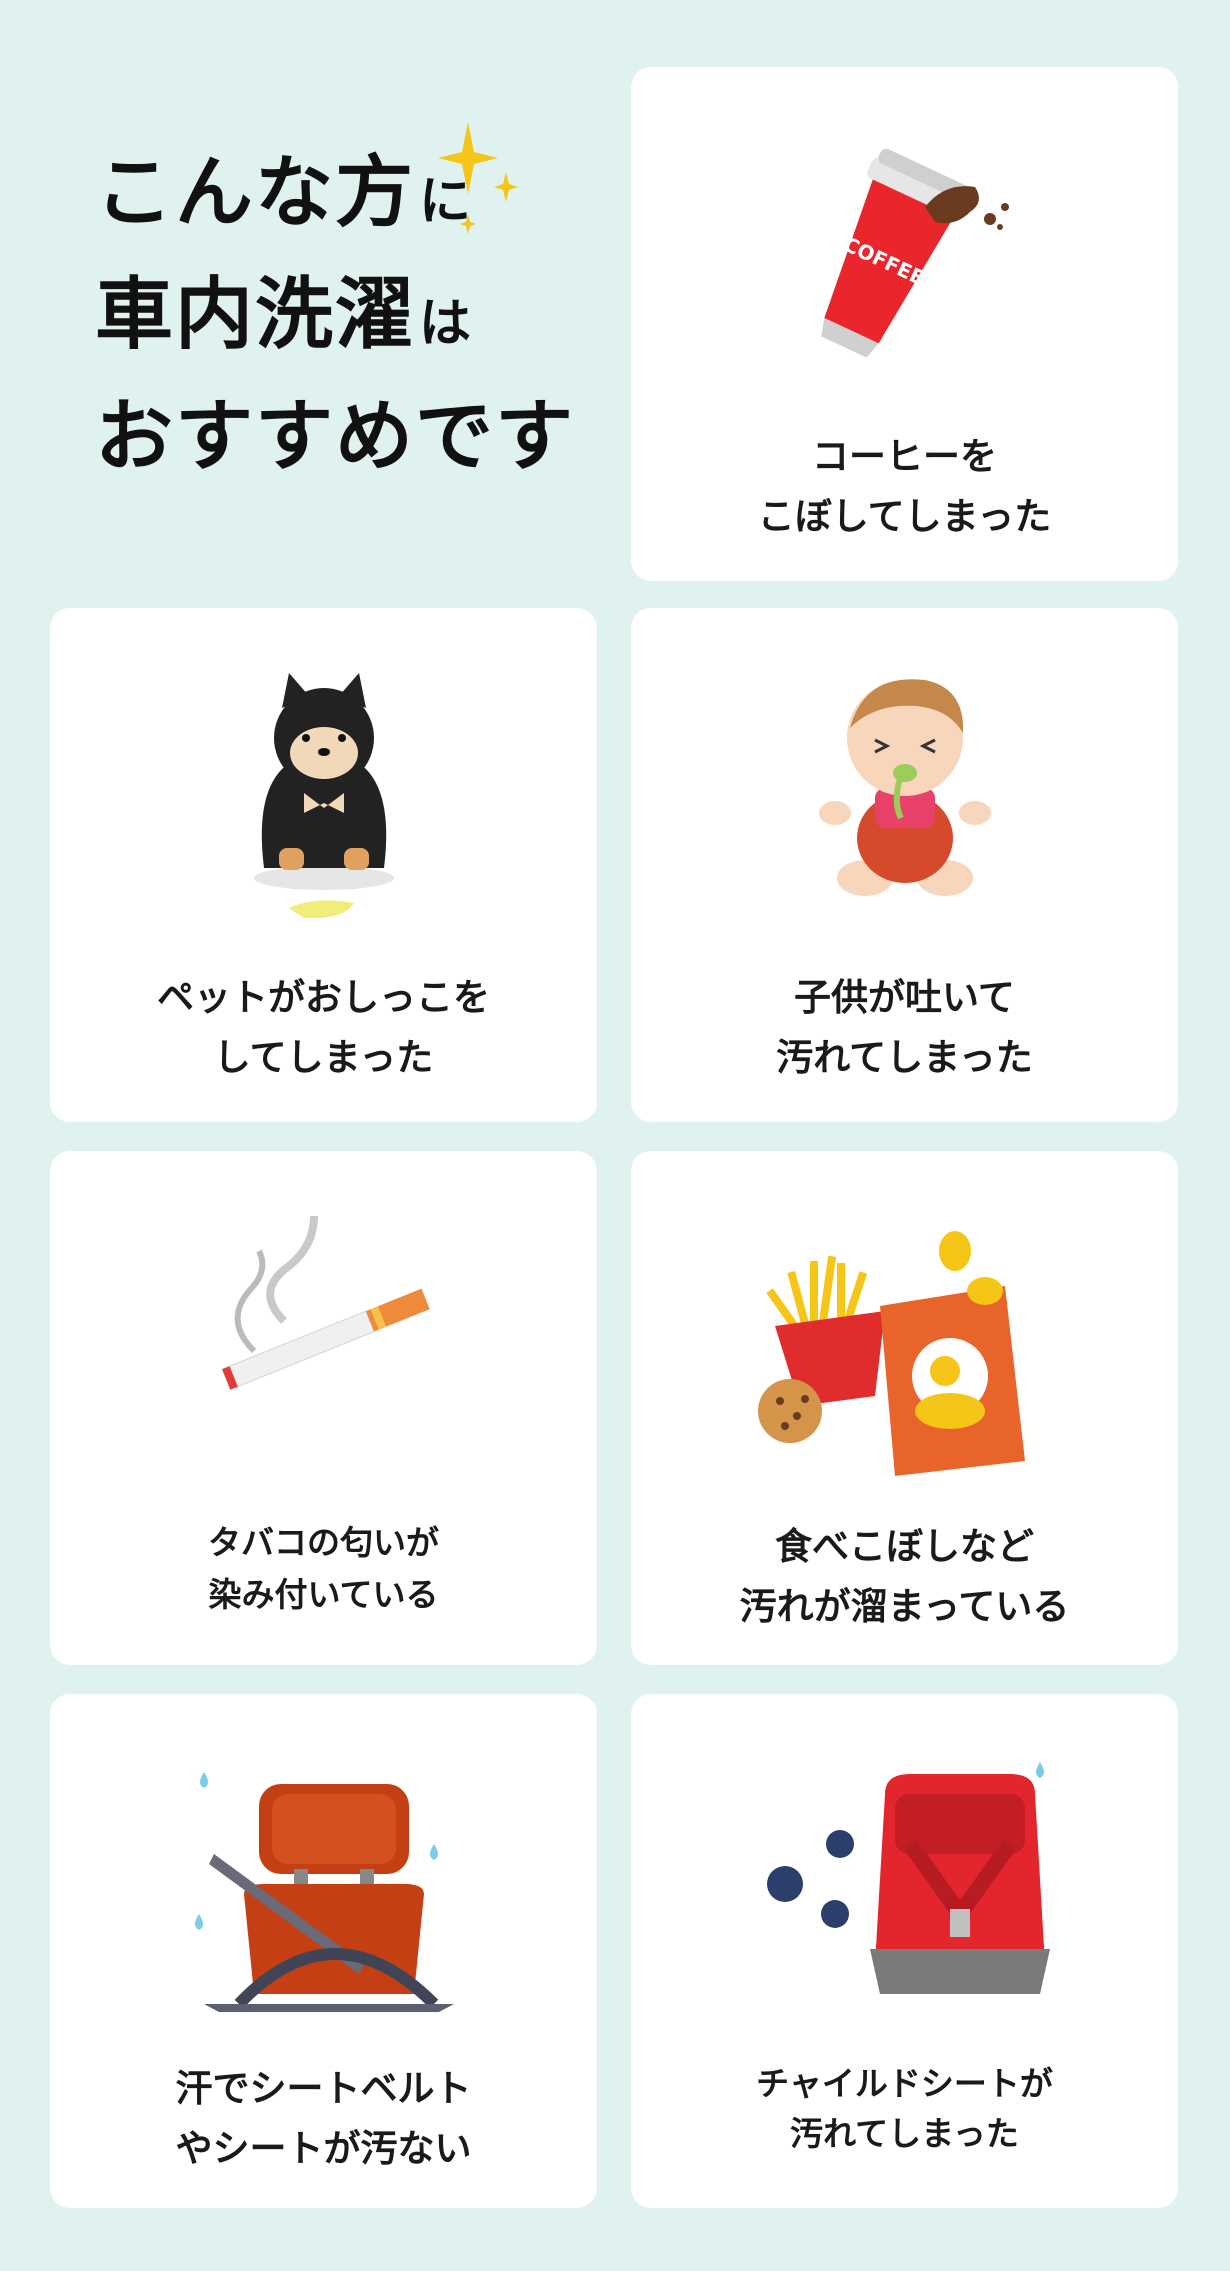 The image size is (1230, 2271). What do you see at coordinates (323, 1542) in the screenshot?
I see `card-caption-line-1: タバコの匂いが` at bounding box center [323, 1542].